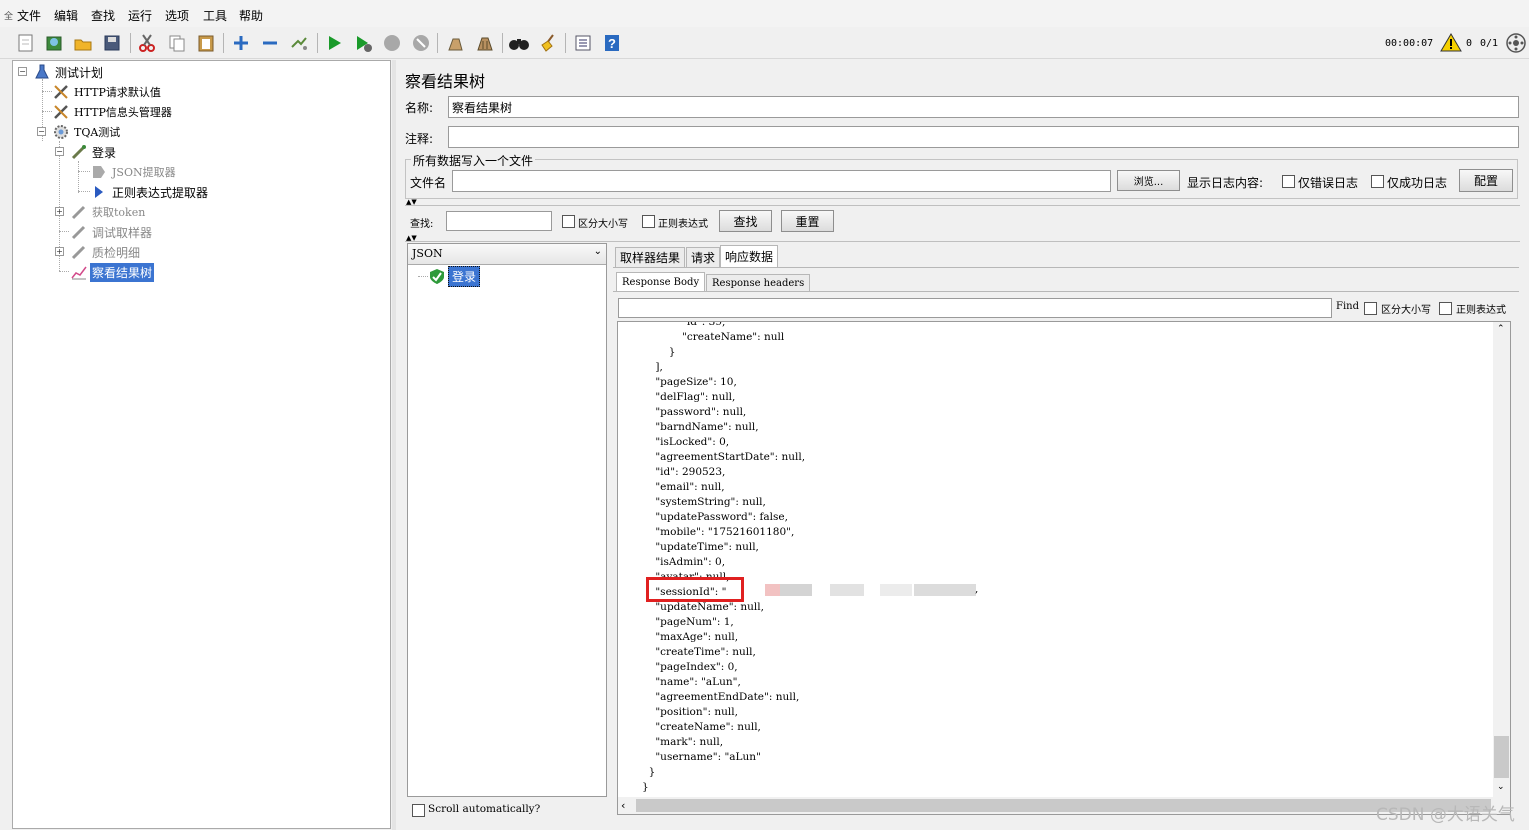  What do you see at coordinates (977, 589) in the screenshot?
I see `json-comma: ,` at bounding box center [977, 589].